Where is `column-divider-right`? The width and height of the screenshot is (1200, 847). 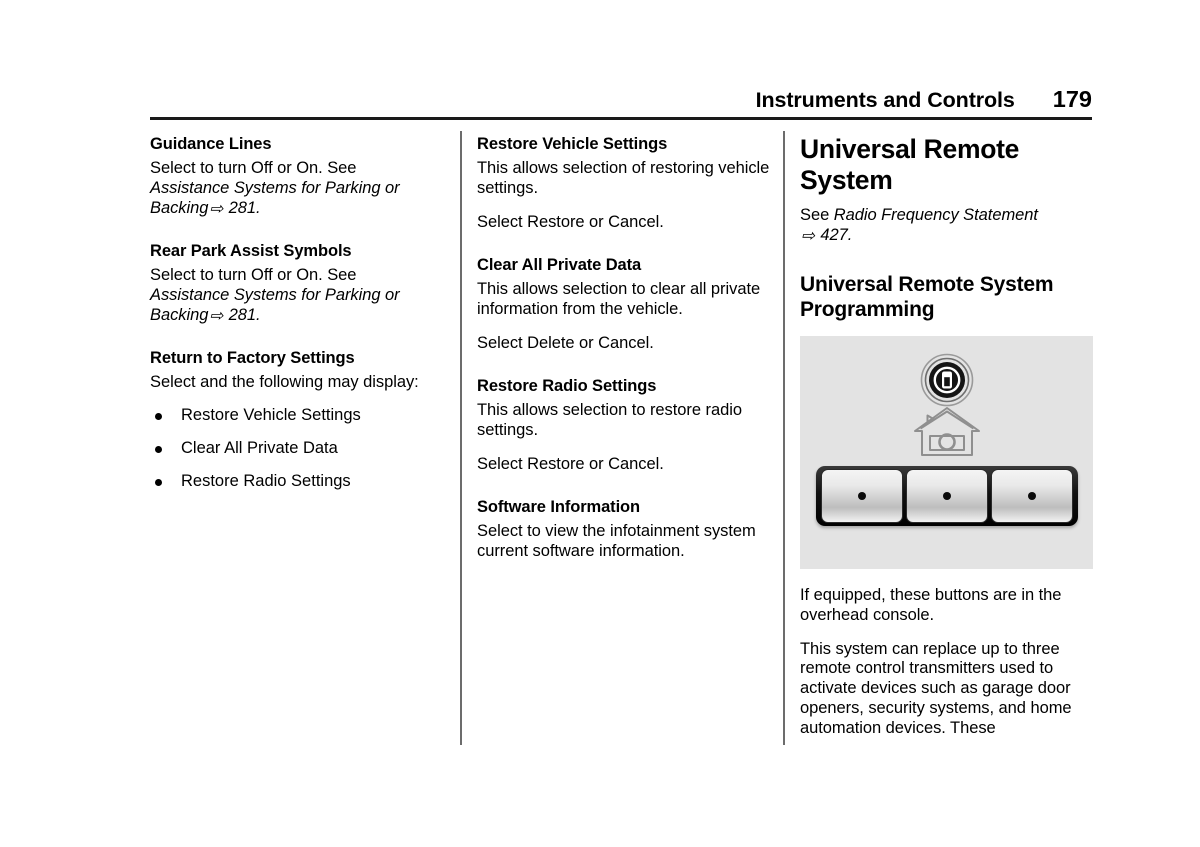 column-divider-right is located at coordinates (784, 438).